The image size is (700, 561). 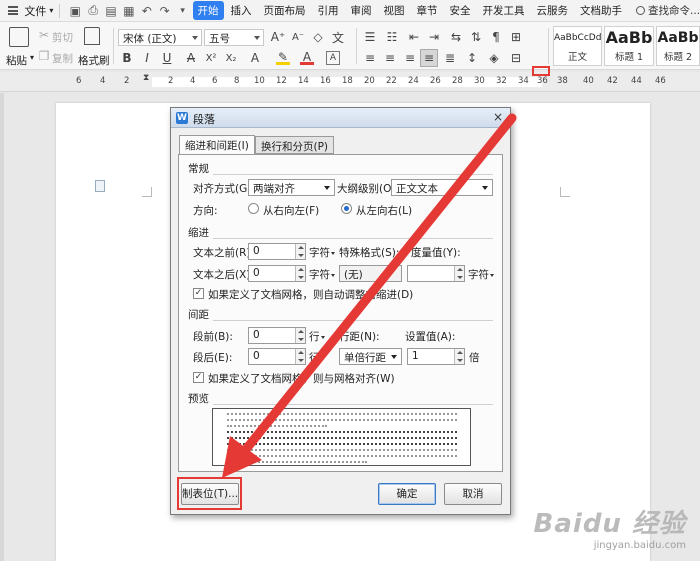 What do you see at coordinates (333, 58) in the screenshot?
I see `char-shading-icon: A` at bounding box center [333, 58].